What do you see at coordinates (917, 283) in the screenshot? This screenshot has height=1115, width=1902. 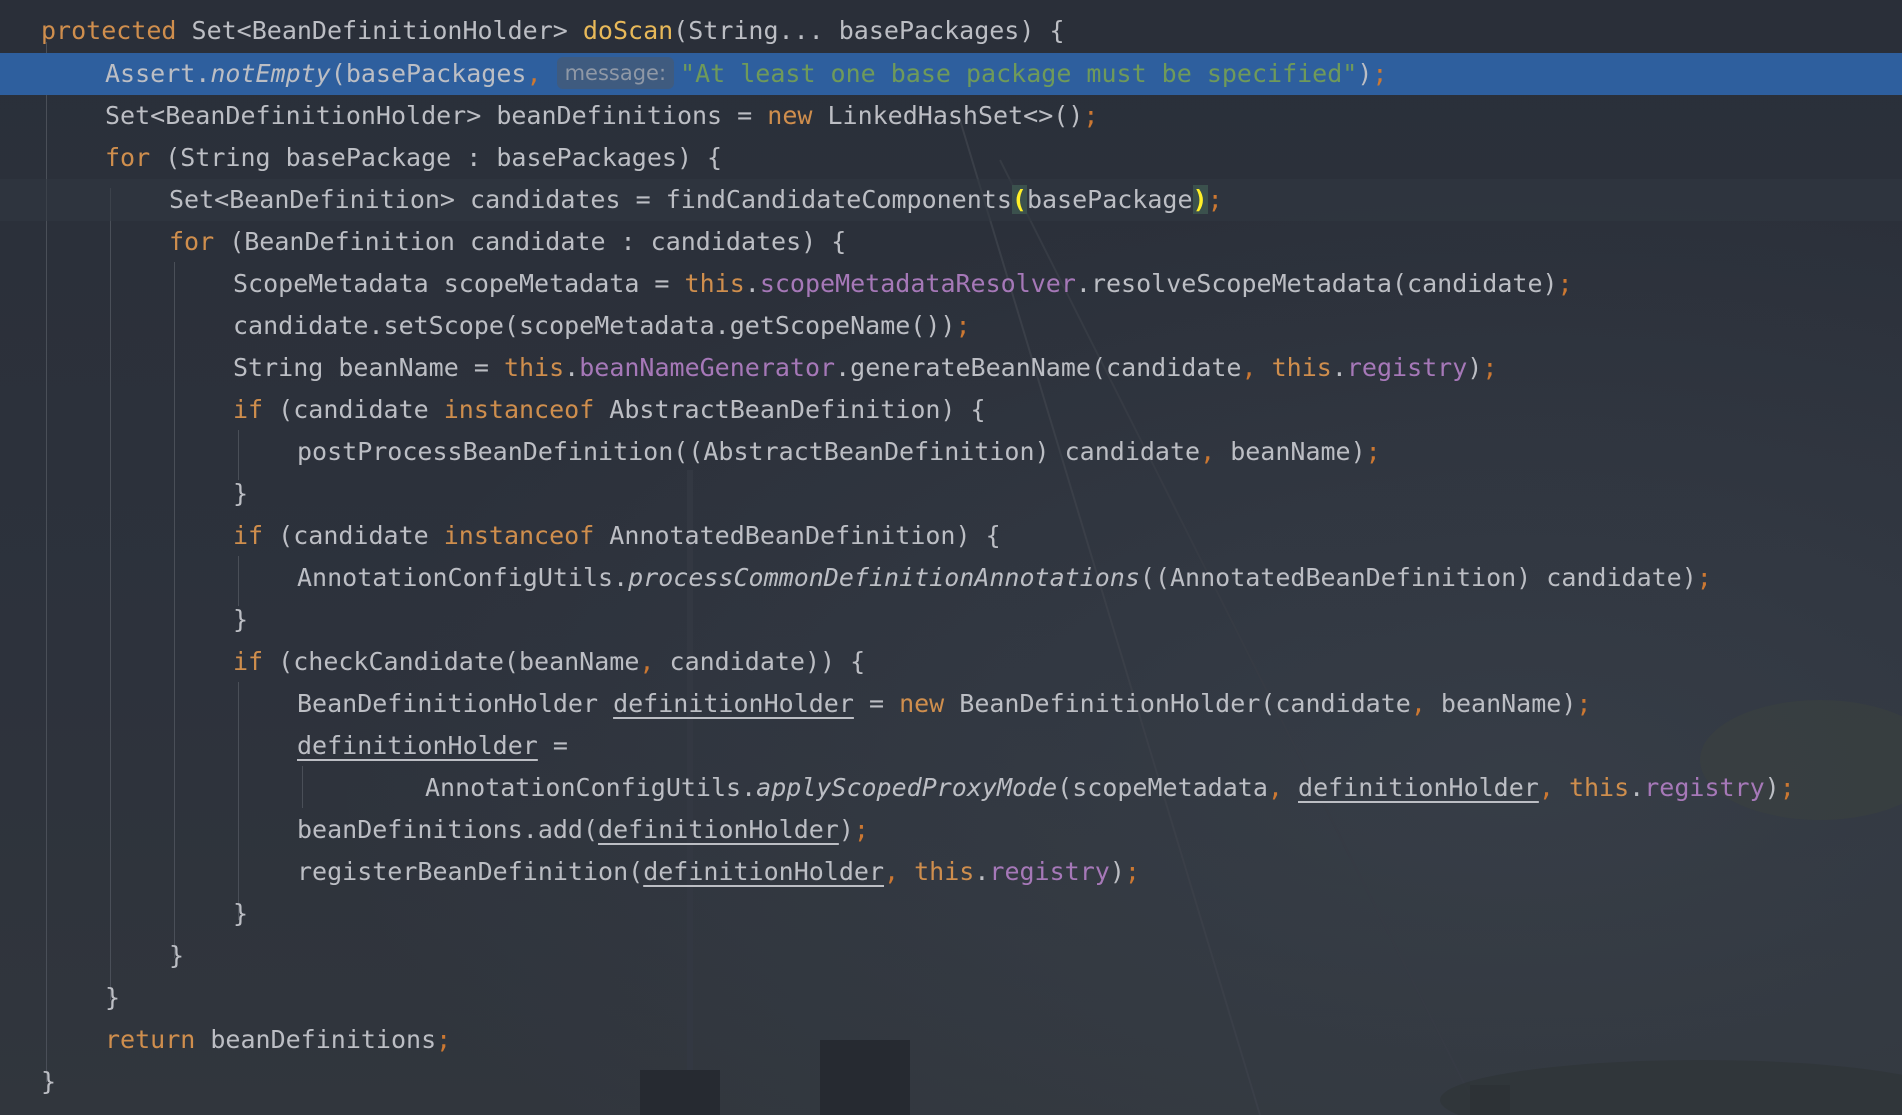 I see `field: scopeMetadataResolver` at bounding box center [917, 283].